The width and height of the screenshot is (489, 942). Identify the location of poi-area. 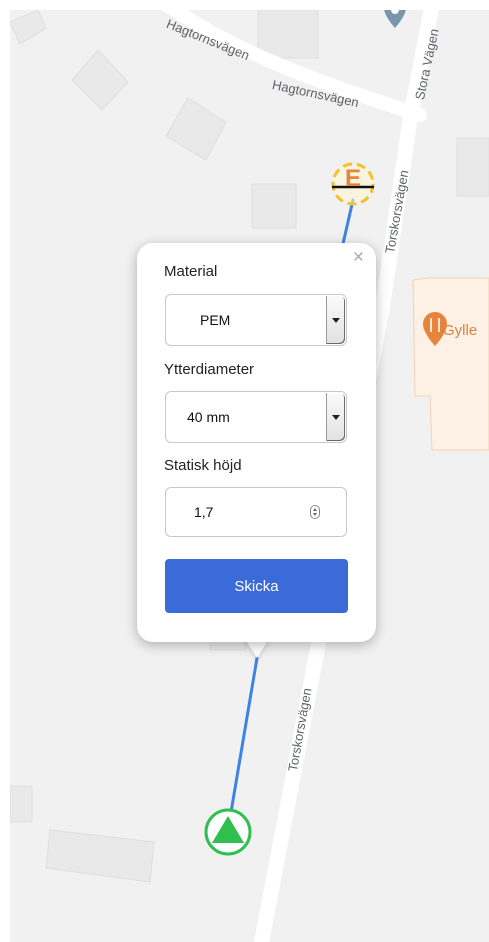
(450, 364).